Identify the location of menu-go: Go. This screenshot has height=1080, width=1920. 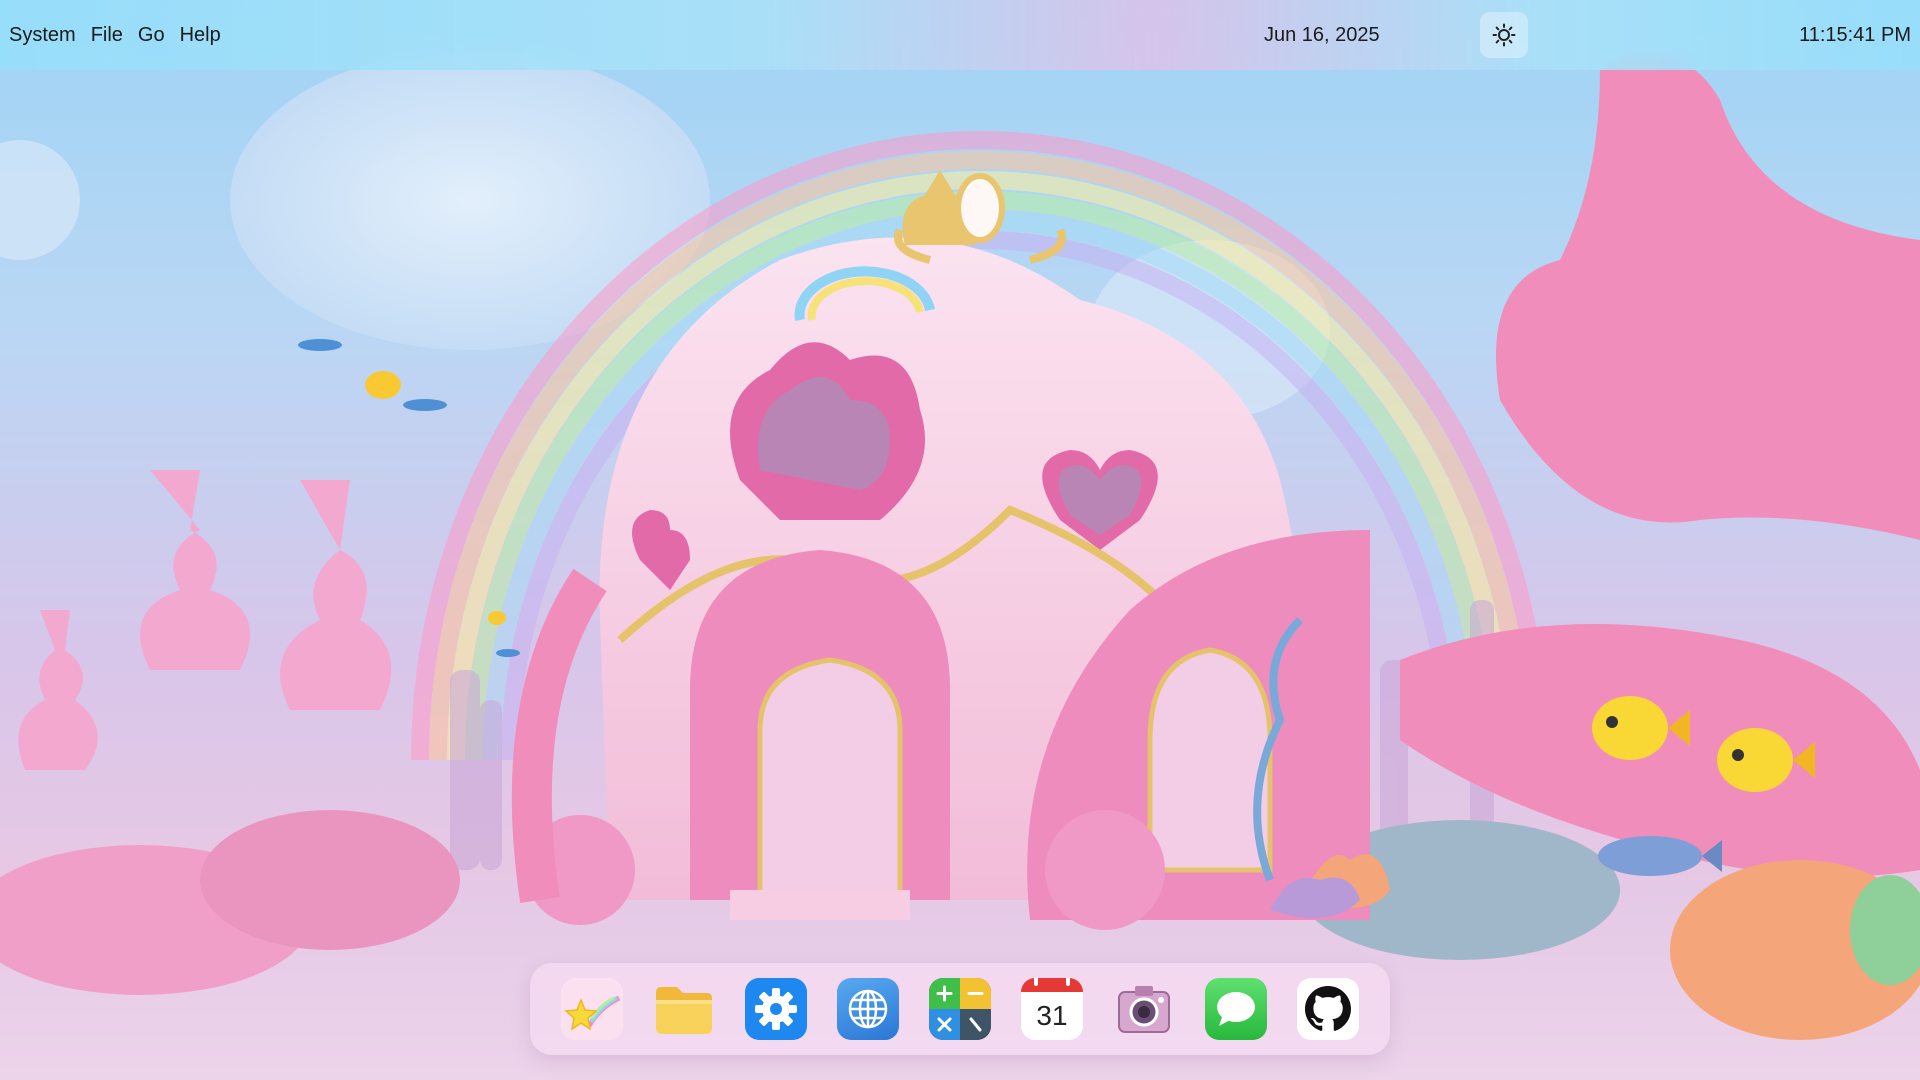
(151, 35).